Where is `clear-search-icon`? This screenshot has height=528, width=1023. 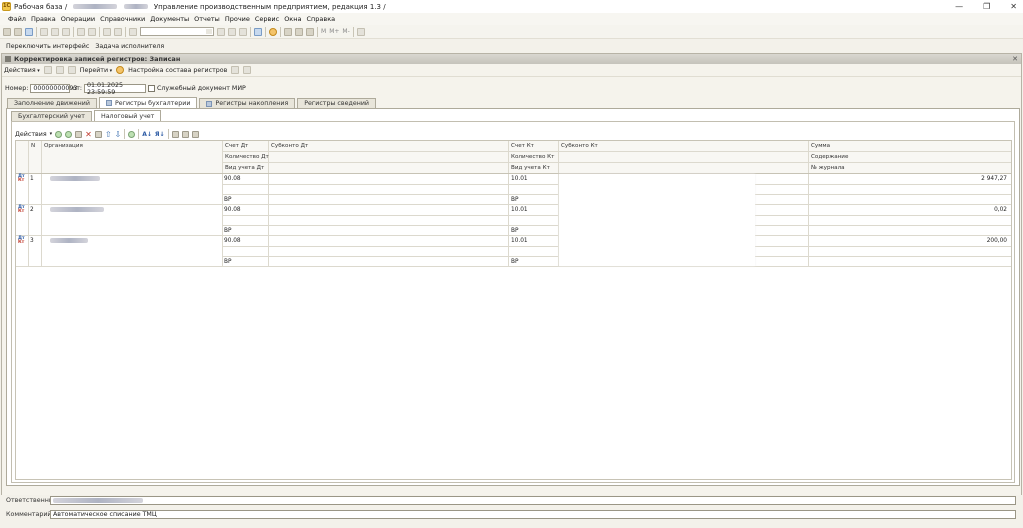 clear-search-icon is located at coordinates (221, 31).